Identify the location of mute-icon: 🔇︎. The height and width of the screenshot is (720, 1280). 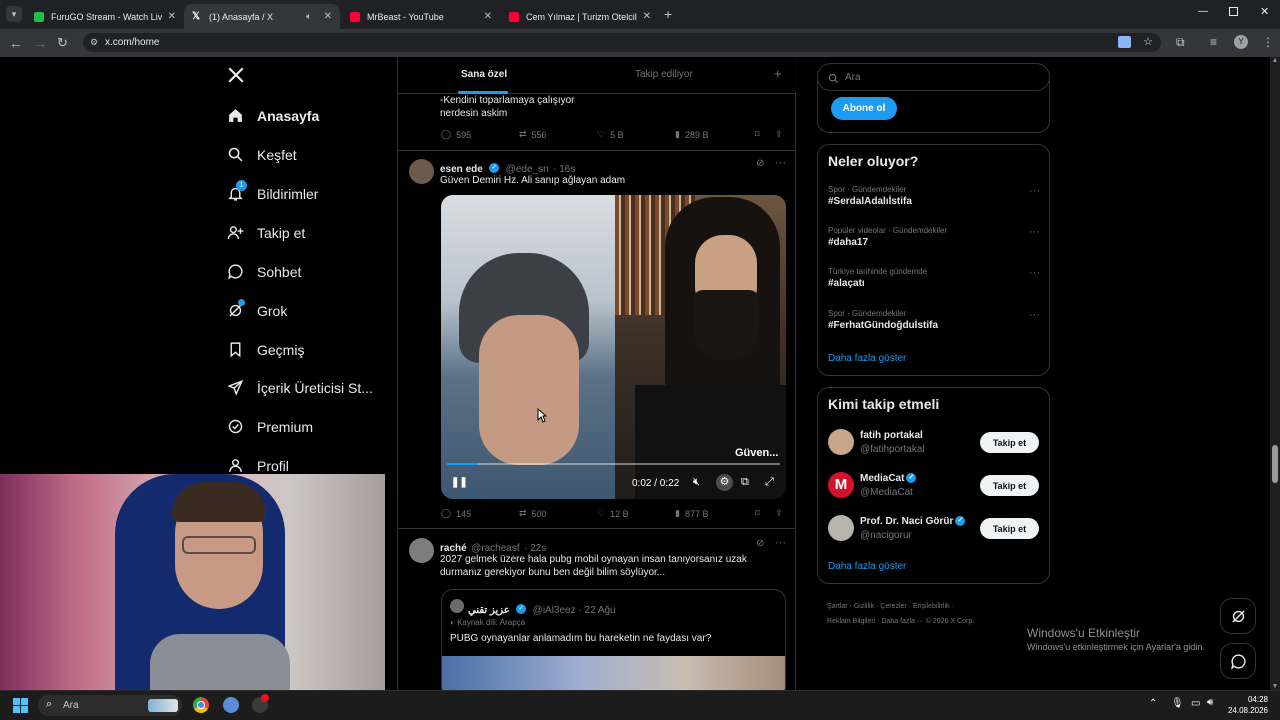
(696, 482).